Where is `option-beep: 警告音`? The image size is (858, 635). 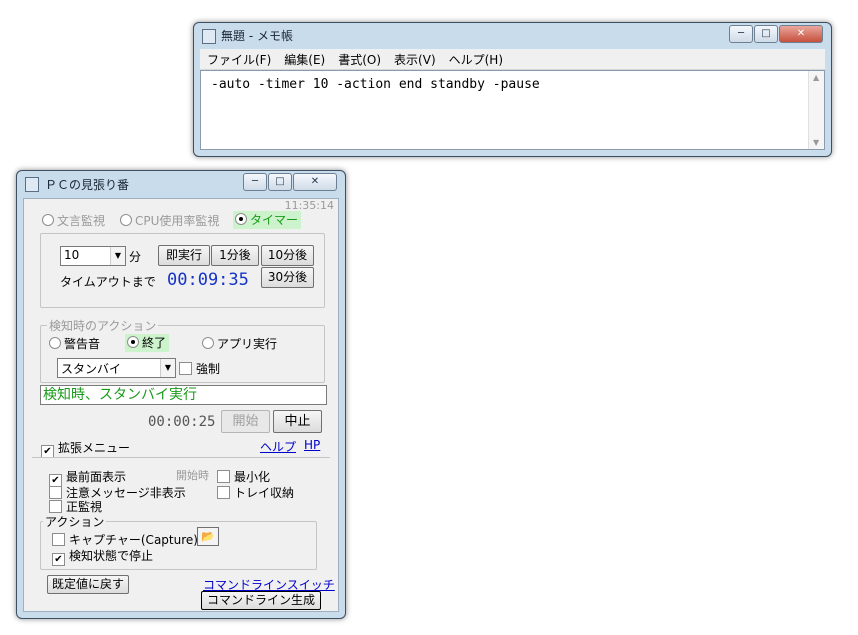
option-beep: 警告音 is located at coordinates (74, 343).